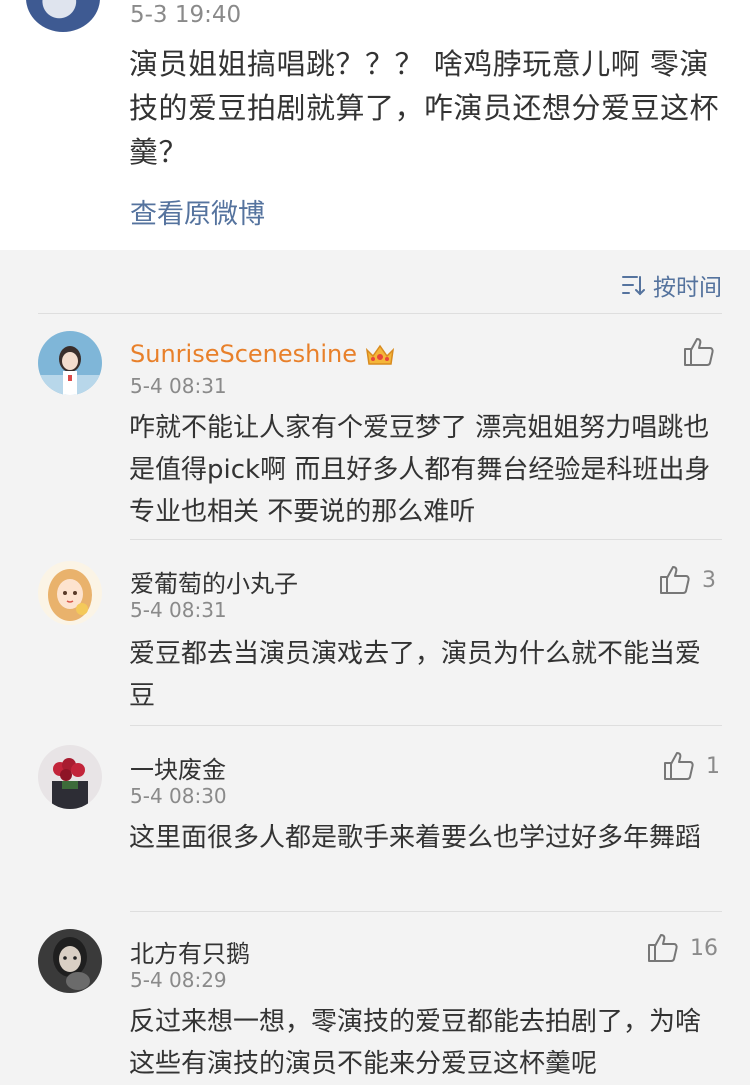  What do you see at coordinates (214, 581) in the screenshot?
I see `comment-username: 爱葡萄的小丸子` at bounding box center [214, 581].